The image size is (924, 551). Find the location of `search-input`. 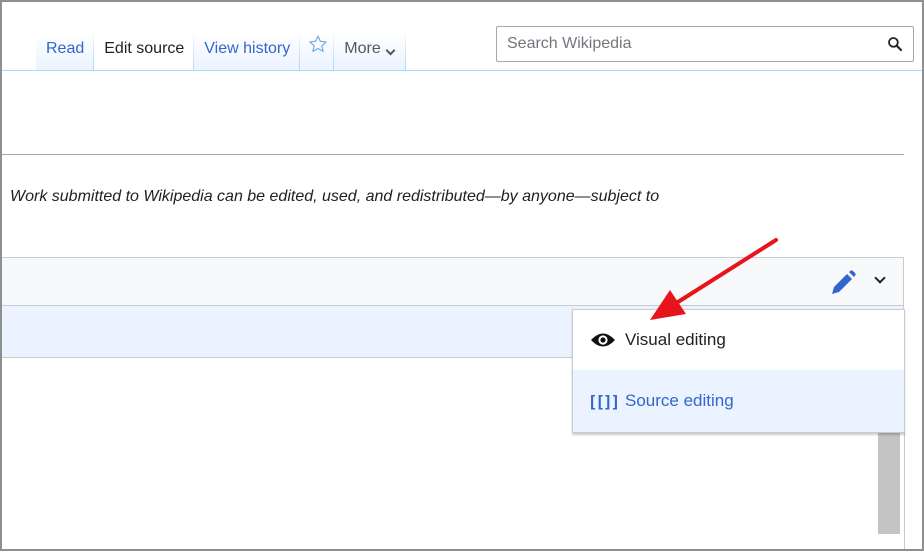

search-input is located at coordinates (677, 44).